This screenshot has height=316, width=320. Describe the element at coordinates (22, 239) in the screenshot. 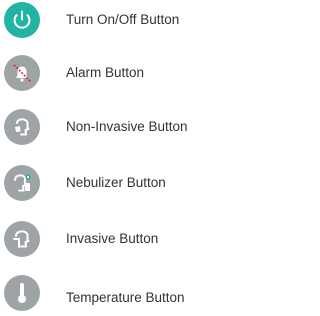

I see `invasive-tube-icon` at that location.